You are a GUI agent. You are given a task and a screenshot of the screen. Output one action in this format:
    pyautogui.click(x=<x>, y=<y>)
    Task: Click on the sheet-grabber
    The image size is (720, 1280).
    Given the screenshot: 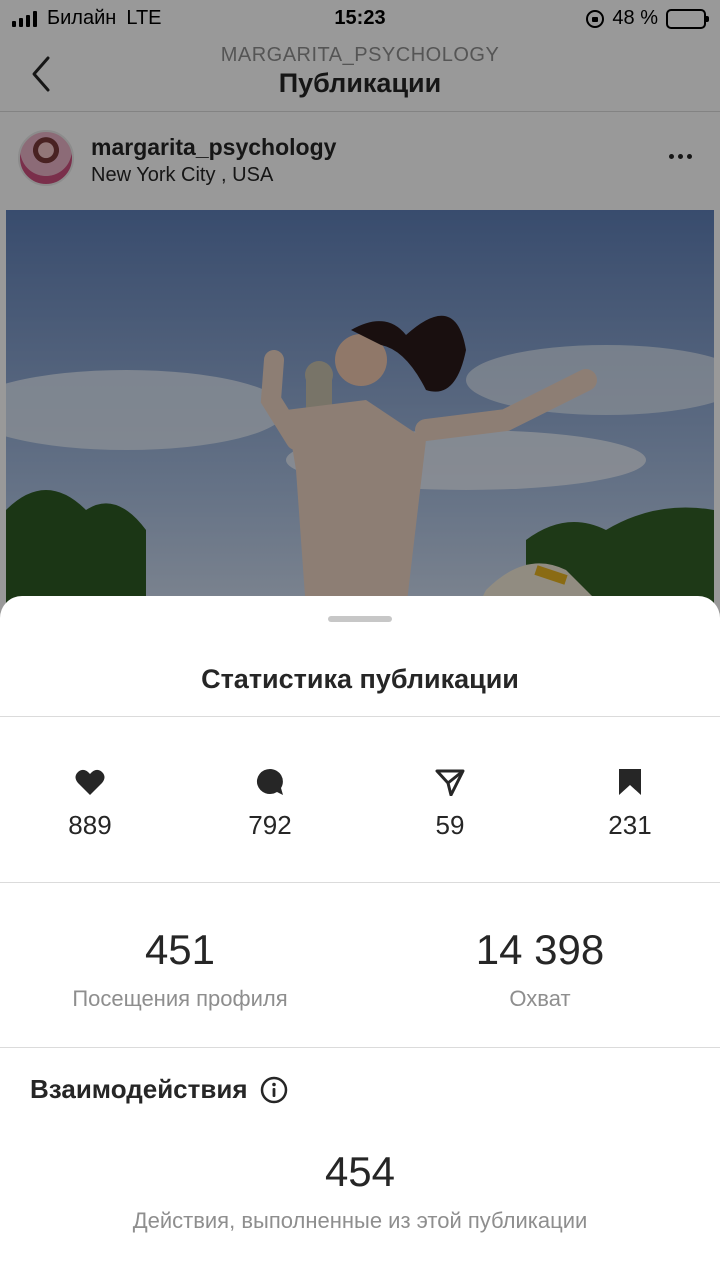 What is the action you would take?
    pyautogui.click(x=360, y=619)
    